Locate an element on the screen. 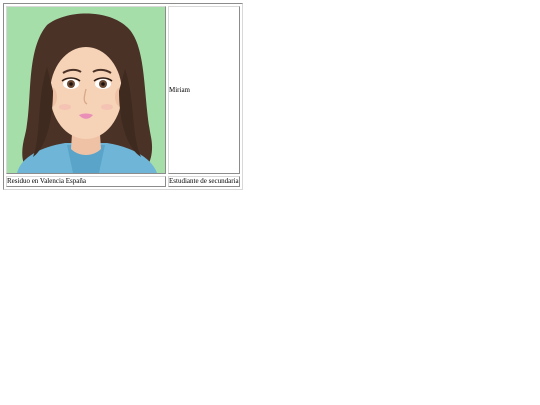 The image size is (540, 405). avatar-cartoon-girl-icon is located at coordinates (86, 90).